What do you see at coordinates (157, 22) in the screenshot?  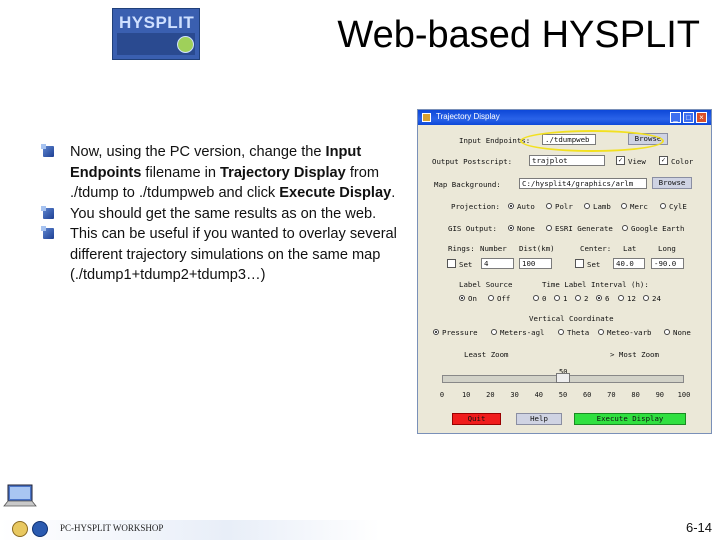 I see `logo-text: HYSPLIT` at bounding box center [157, 22].